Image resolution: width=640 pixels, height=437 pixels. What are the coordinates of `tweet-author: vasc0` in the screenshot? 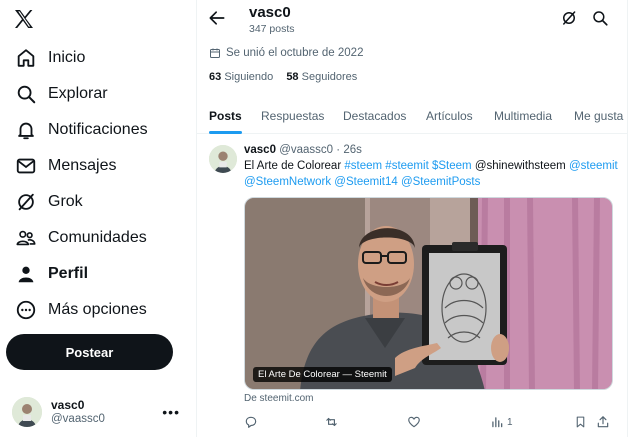 It's located at (260, 150).